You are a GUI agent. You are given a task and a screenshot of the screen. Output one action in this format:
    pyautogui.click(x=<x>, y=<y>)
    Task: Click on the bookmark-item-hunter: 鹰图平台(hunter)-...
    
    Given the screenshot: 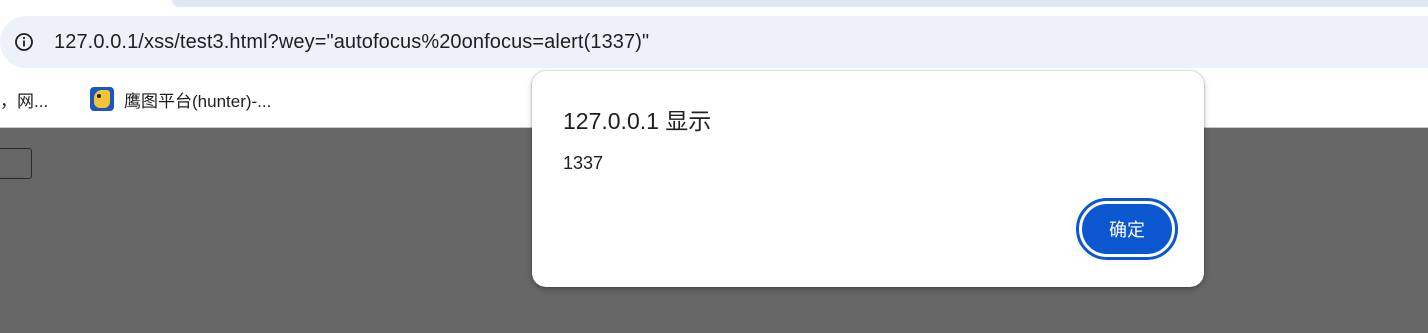 What is the action you would take?
    pyautogui.click(x=180, y=99)
    